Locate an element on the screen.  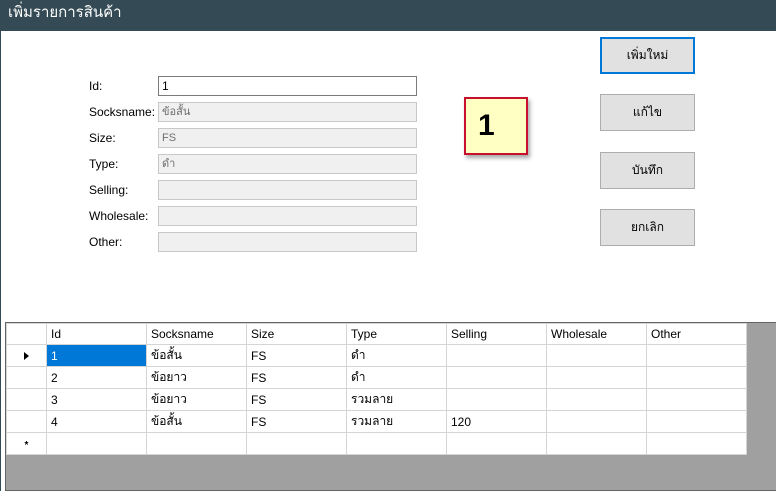
window-title: เพิ่มรายการสินค้า is located at coordinates (388, 15).